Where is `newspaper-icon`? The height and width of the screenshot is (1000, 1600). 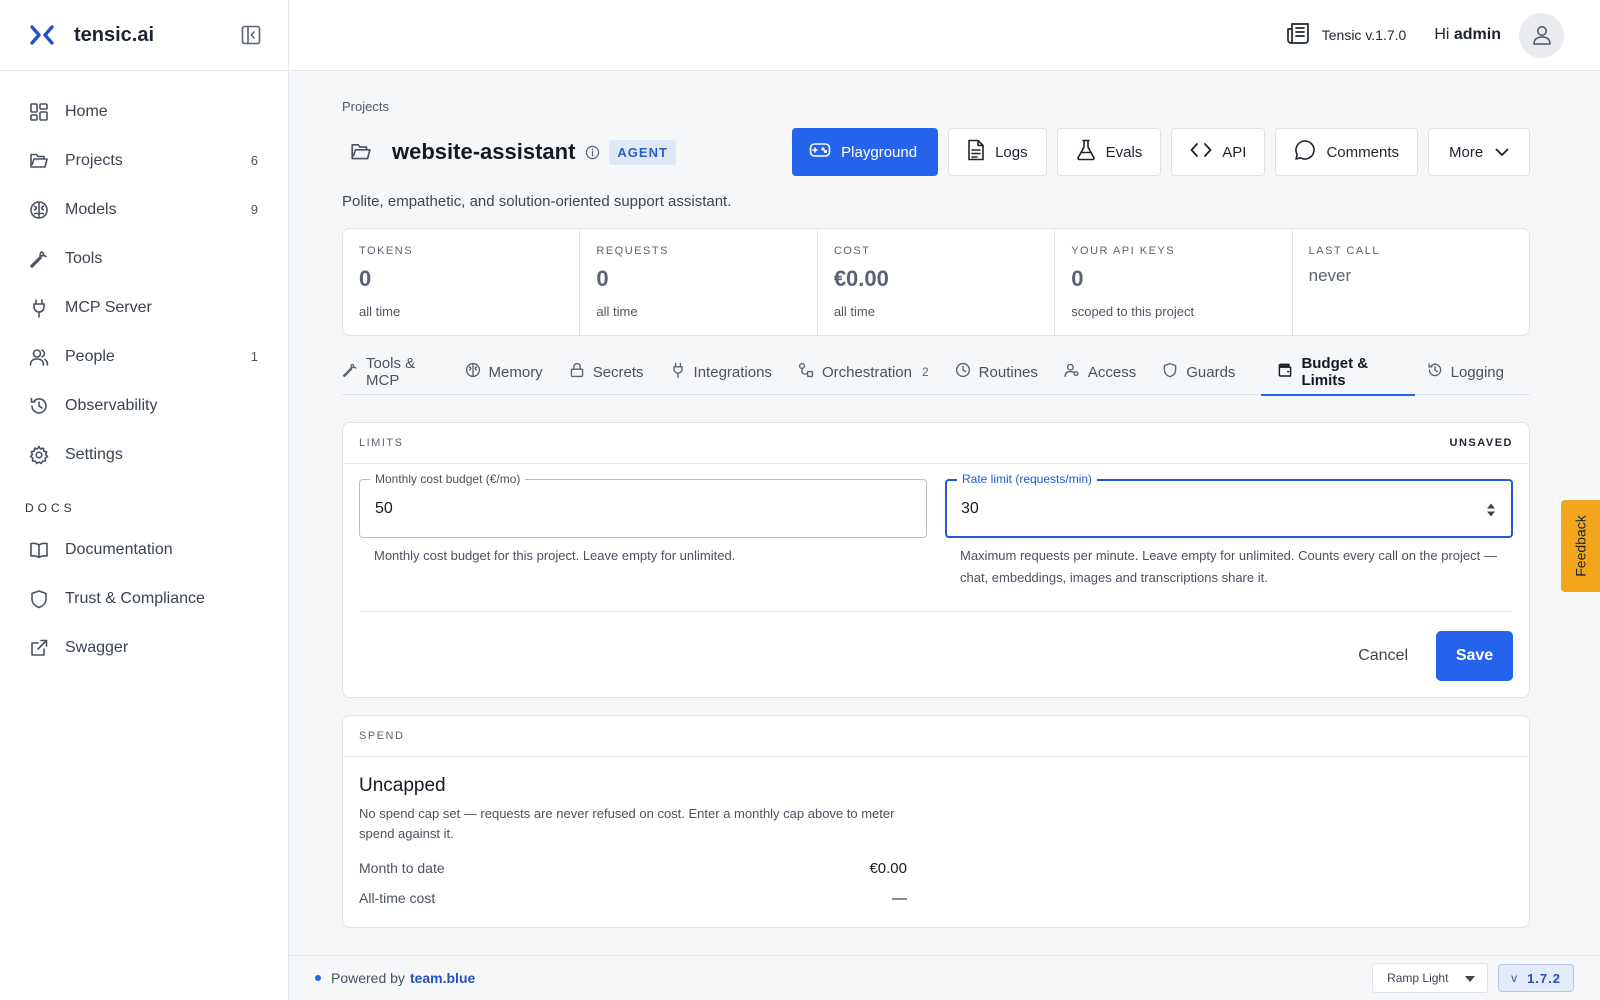
newspaper-icon is located at coordinates (1299, 35).